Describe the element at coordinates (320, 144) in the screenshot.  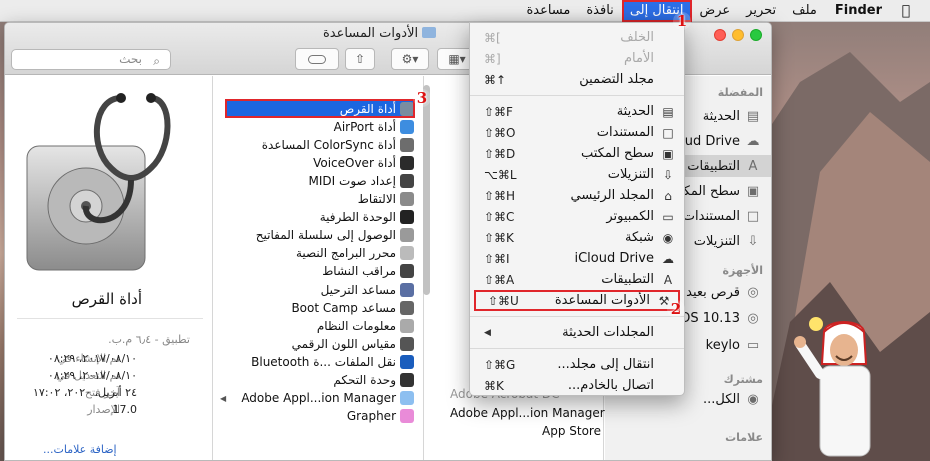
I see `utility-row: أداة ColorSync المساعدة` at that location.